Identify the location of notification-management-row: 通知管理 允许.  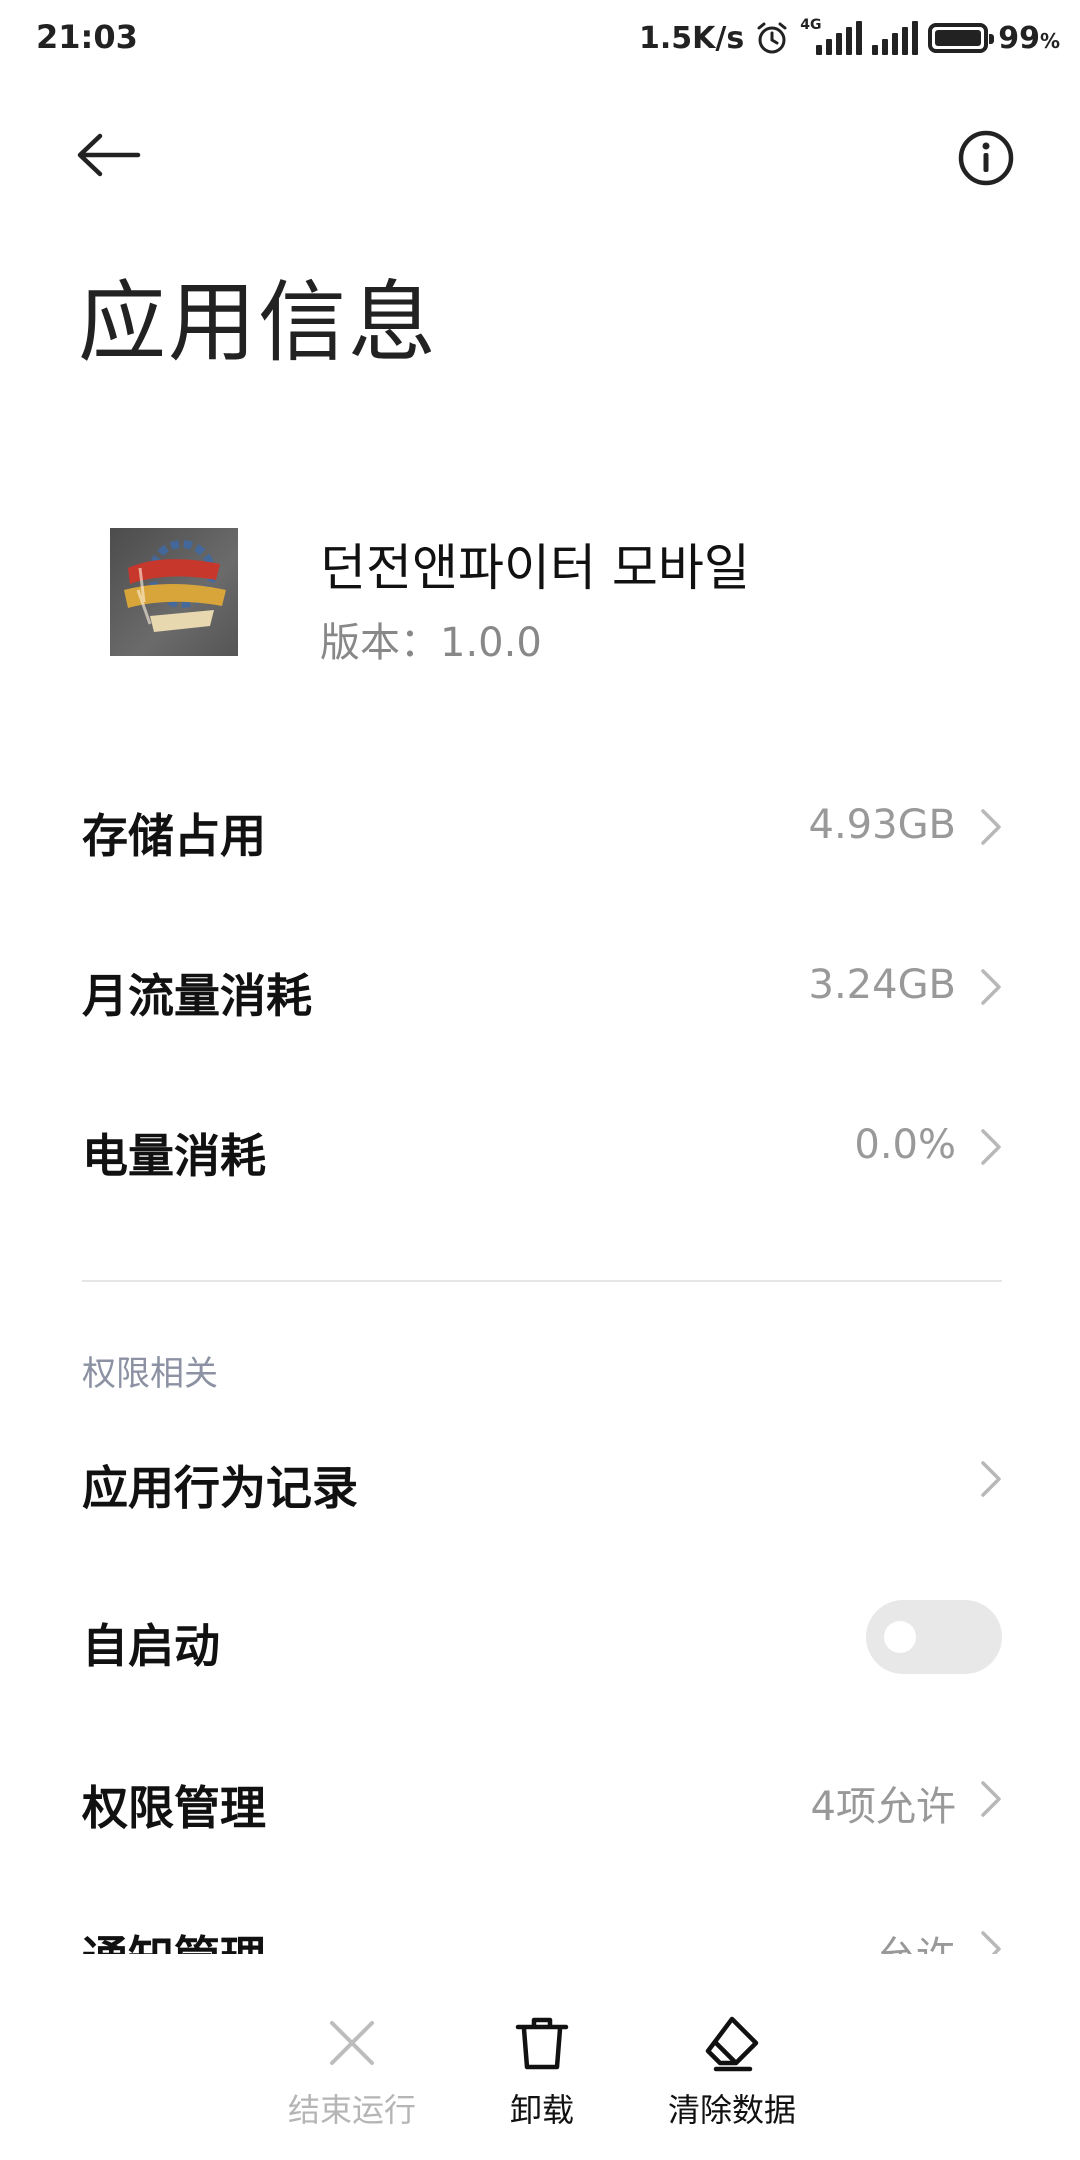
(542, 1931).